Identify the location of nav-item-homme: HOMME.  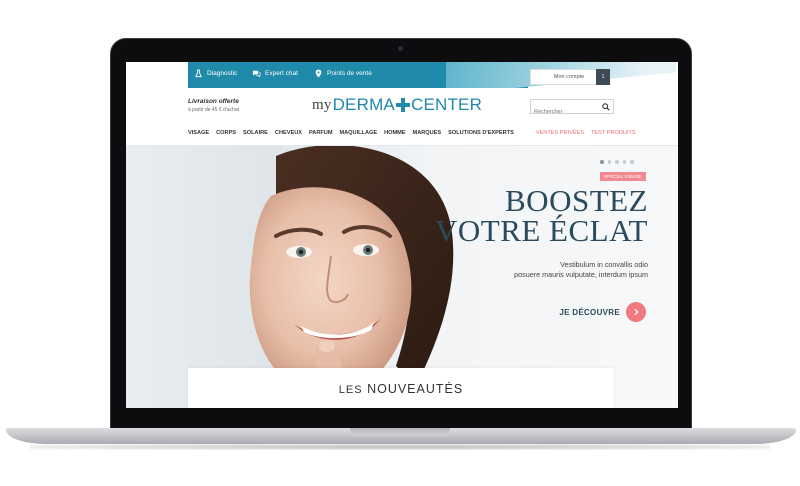
(394, 136).